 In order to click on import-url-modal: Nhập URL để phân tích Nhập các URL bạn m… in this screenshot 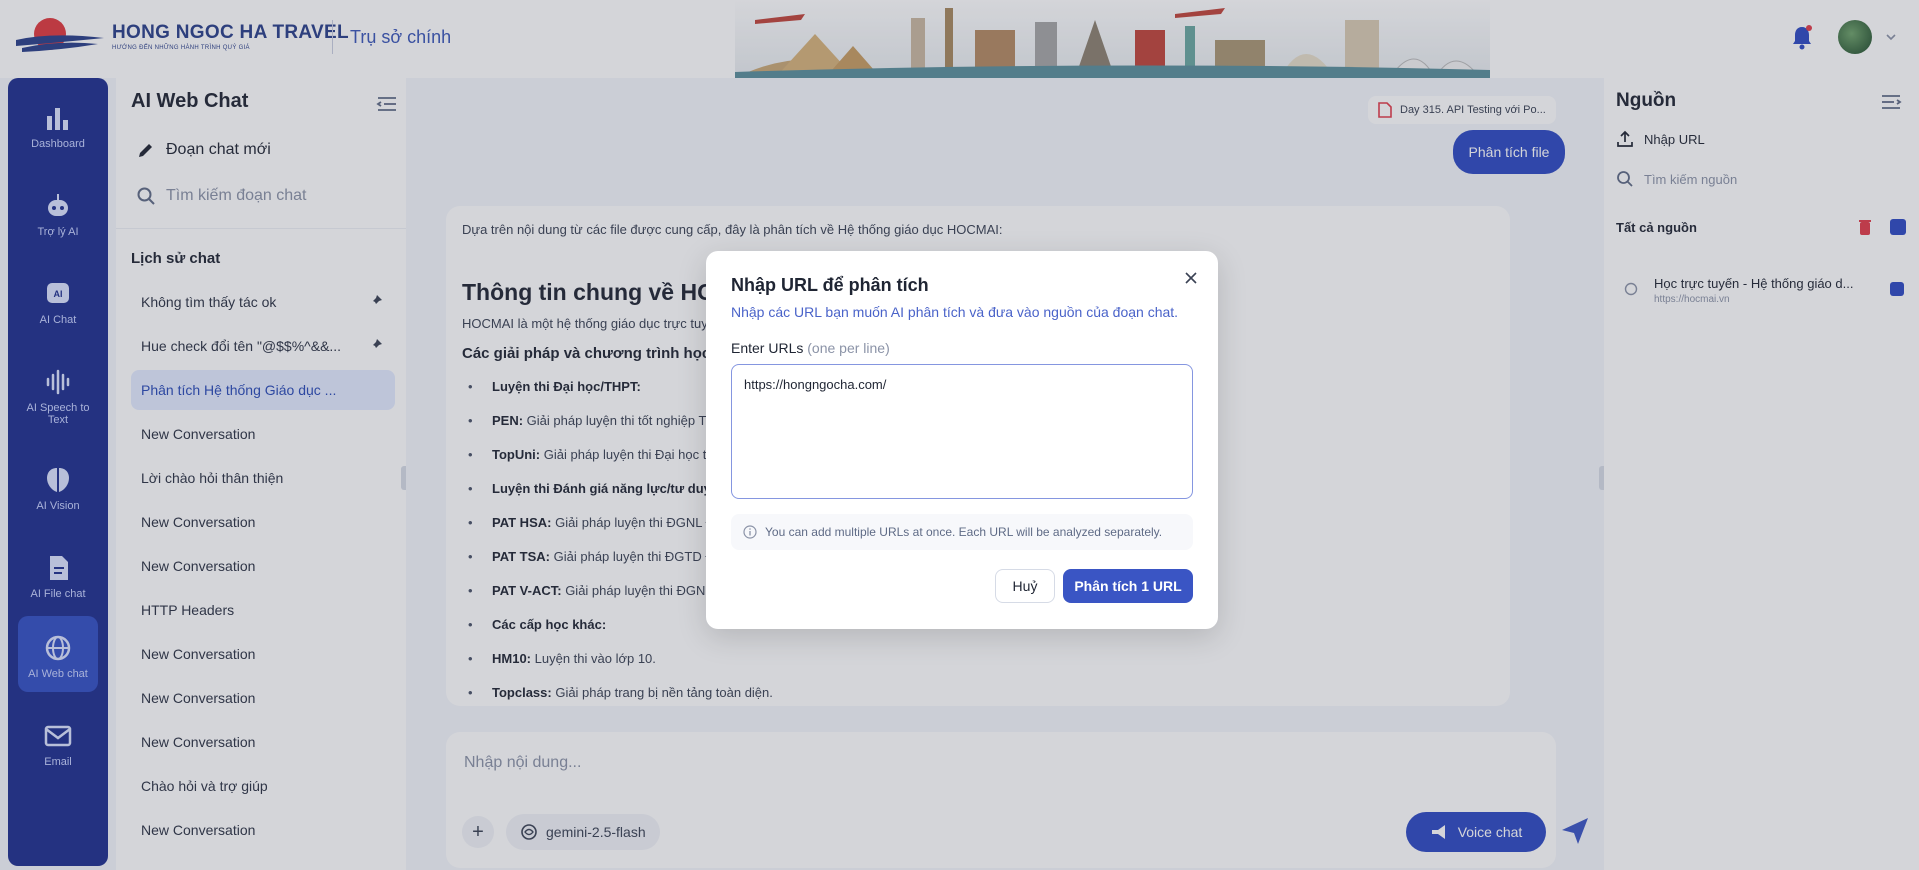, I will do `click(962, 440)`.